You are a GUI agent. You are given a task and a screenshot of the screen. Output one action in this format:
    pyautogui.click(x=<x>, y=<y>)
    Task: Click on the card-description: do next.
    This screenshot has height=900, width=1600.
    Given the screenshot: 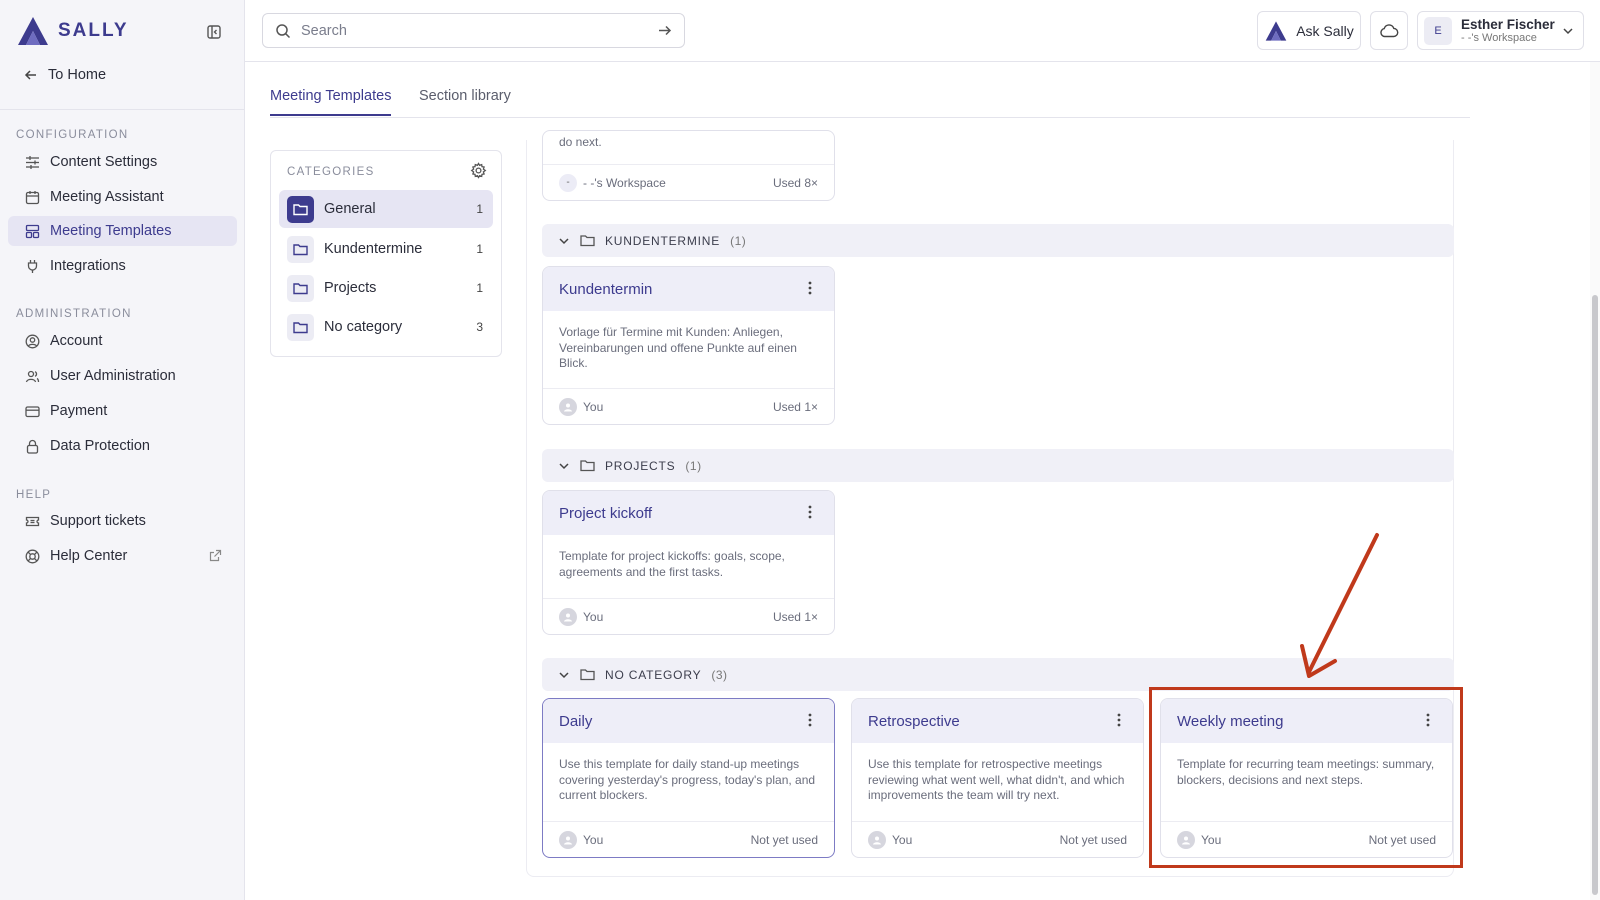 What is the action you would take?
    pyautogui.click(x=580, y=142)
    